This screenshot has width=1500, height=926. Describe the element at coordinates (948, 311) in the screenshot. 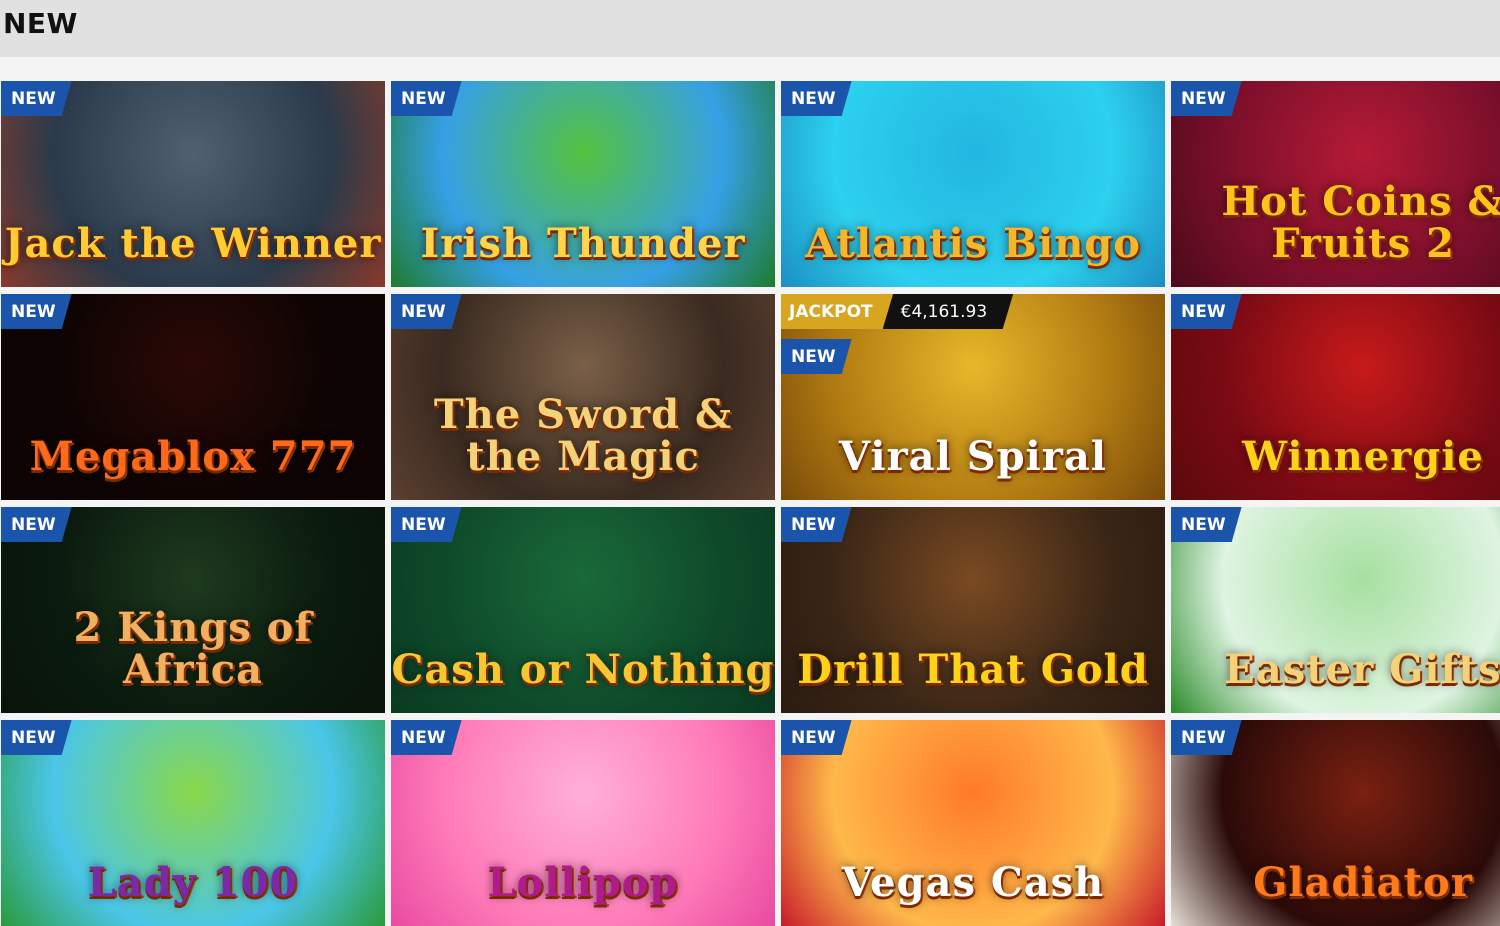

I see `jackpot-amount: €4,161.93` at that location.